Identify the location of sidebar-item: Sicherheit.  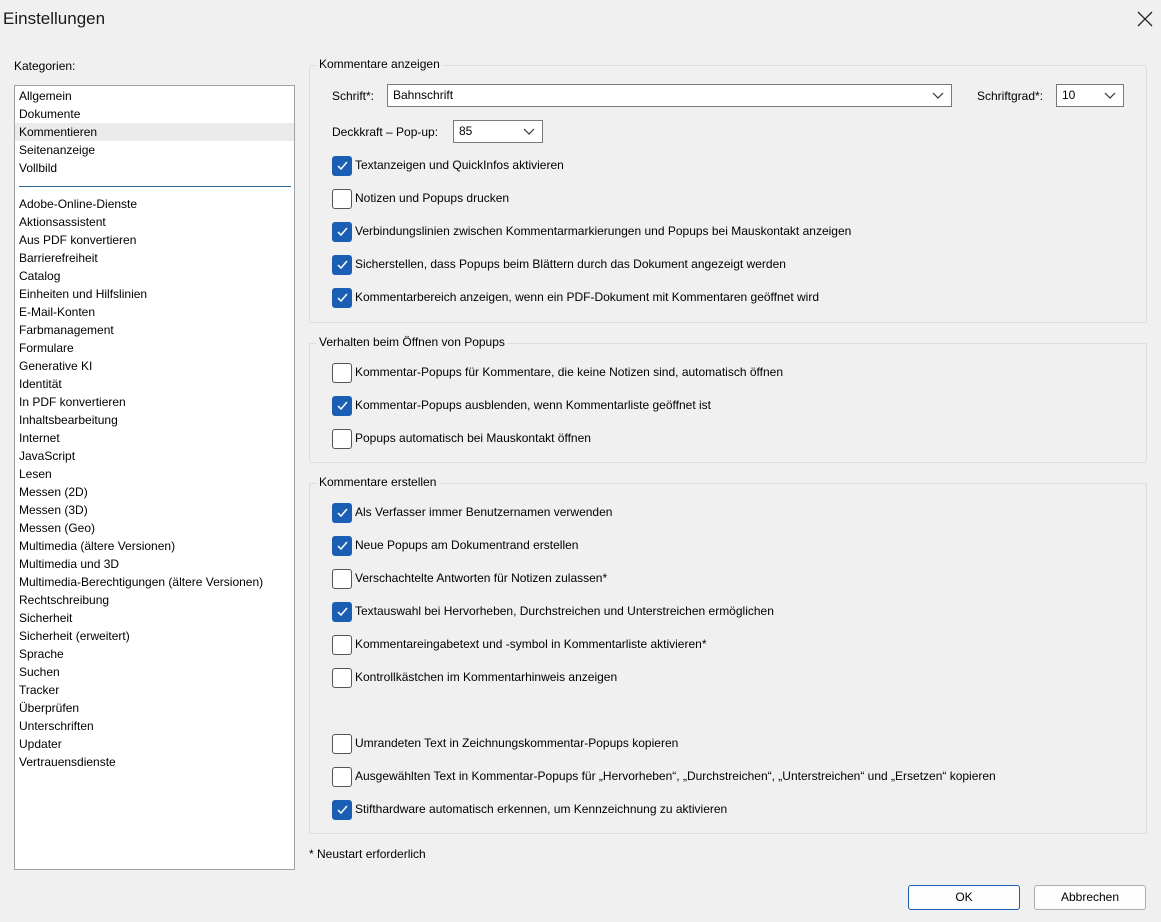
(154, 618).